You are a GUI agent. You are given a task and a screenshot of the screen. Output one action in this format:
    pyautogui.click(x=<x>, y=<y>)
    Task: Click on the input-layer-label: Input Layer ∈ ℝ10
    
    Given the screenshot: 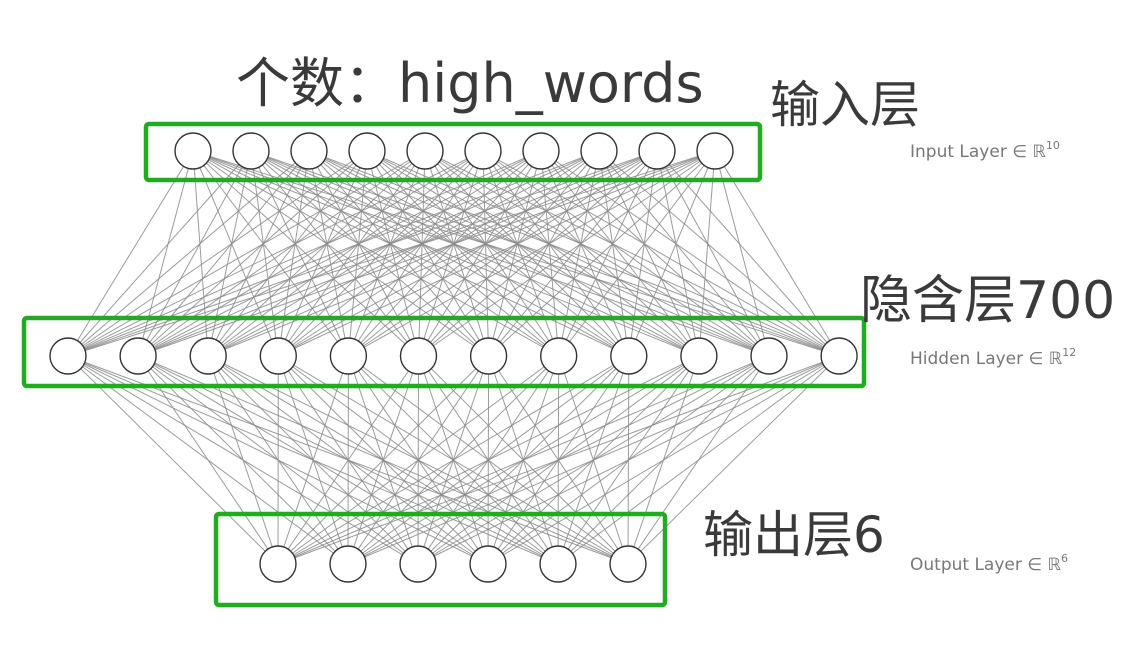 What is the action you would take?
    pyautogui.click(x=985, y=150)
    